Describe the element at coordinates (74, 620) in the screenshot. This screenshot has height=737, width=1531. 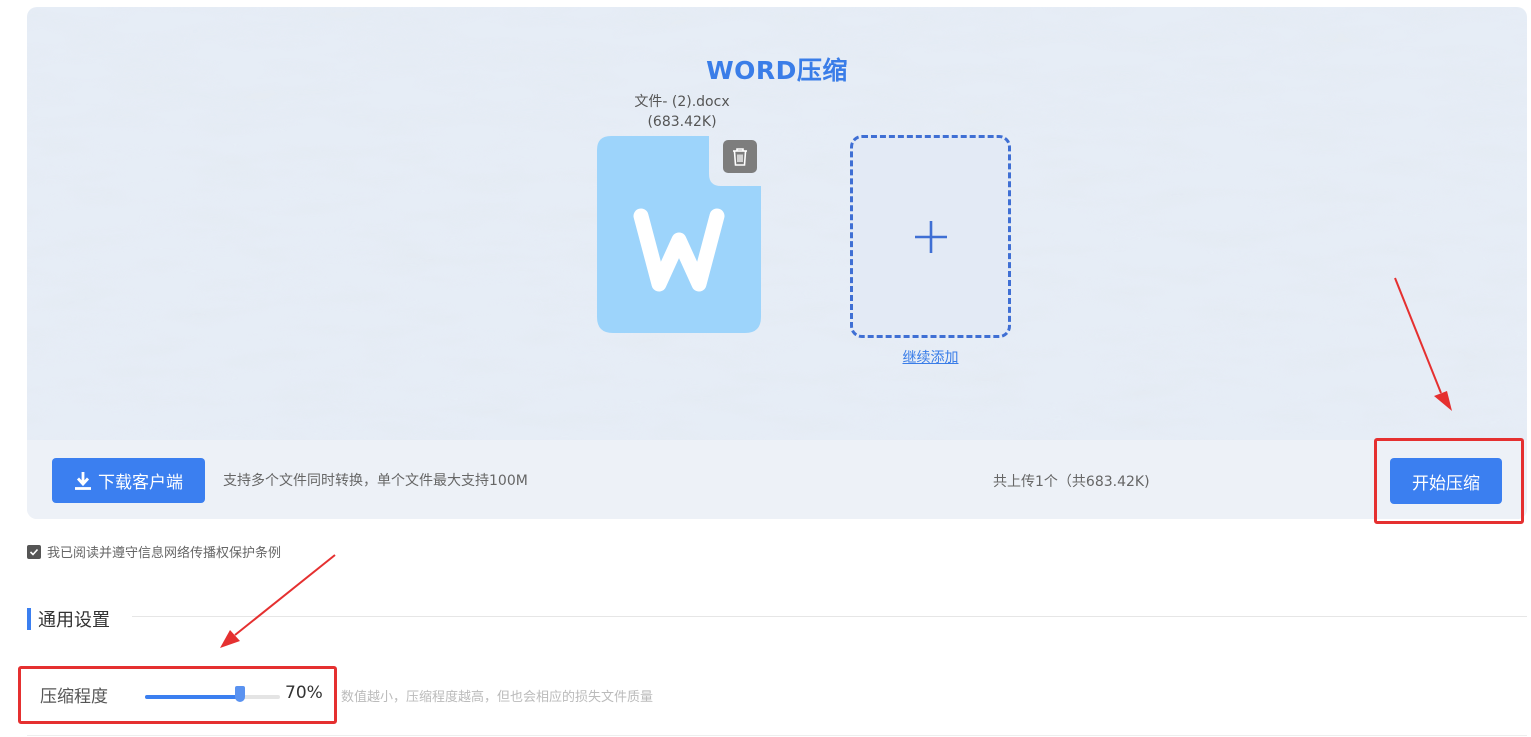
I see `section-title: 通用设置` at that location.